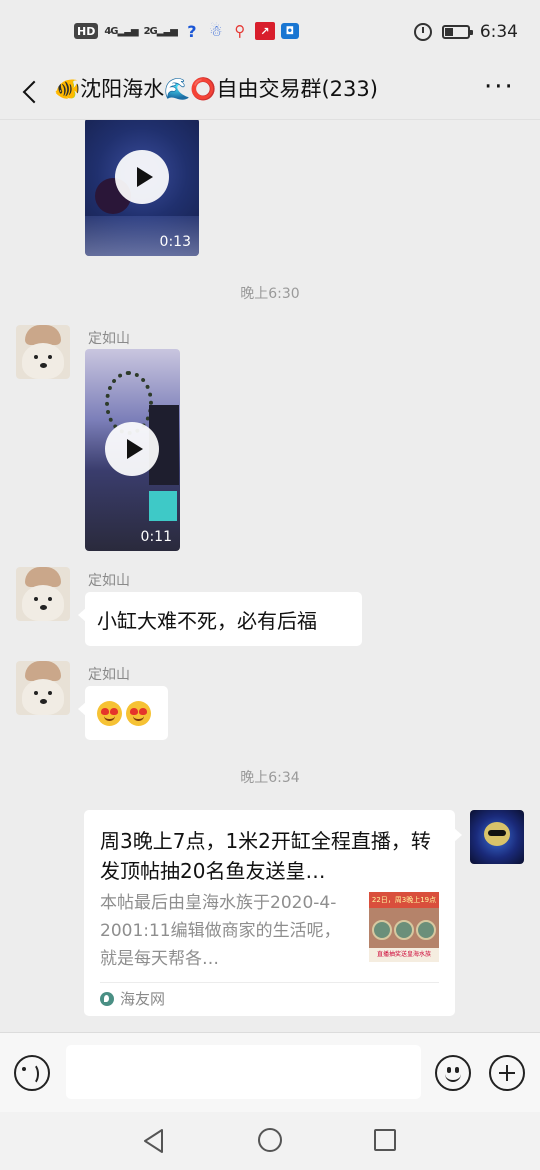 This screenshot has width=540, height=1170. Describe the element at coordinates (385, 1140) in the screenshot. I see `nav-recents-icon` at that location.